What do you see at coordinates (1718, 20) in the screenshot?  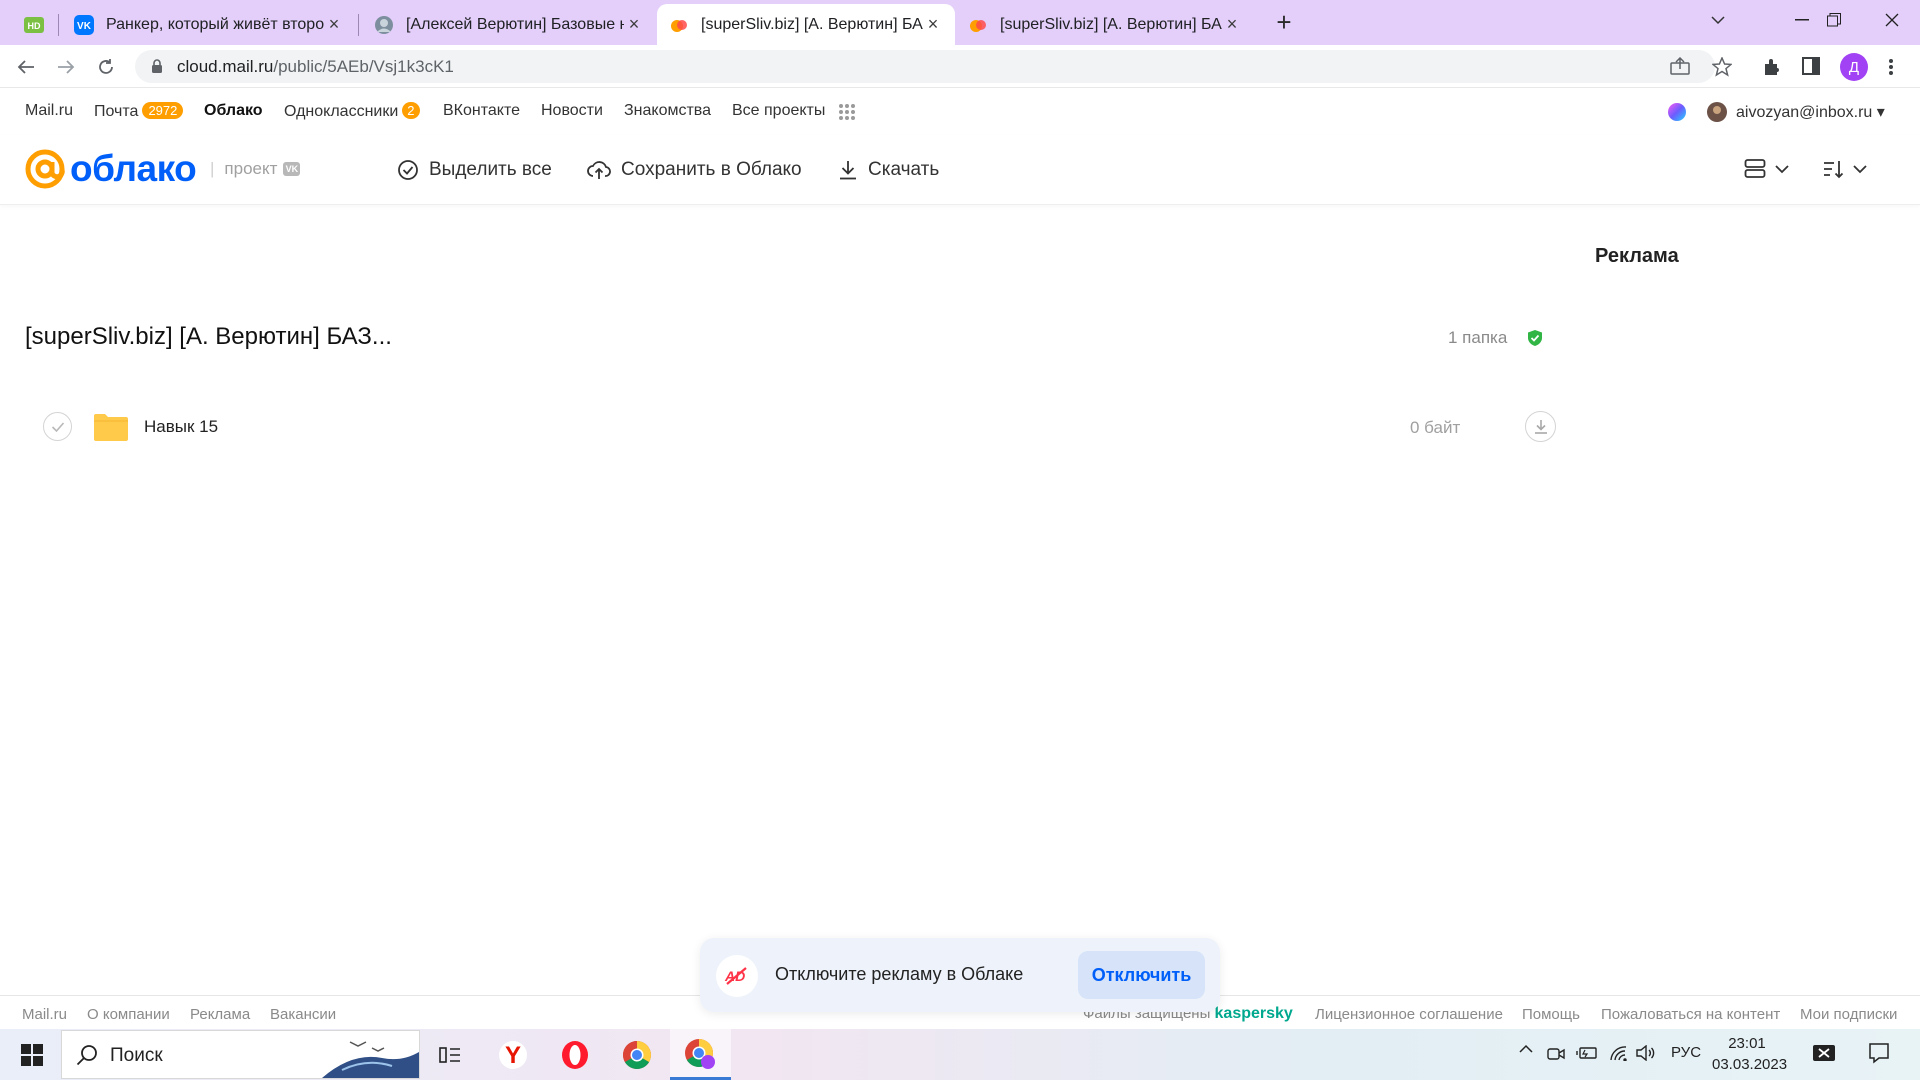 I see `tab-search-chevron-icon` at bounding box center [1718, 20].